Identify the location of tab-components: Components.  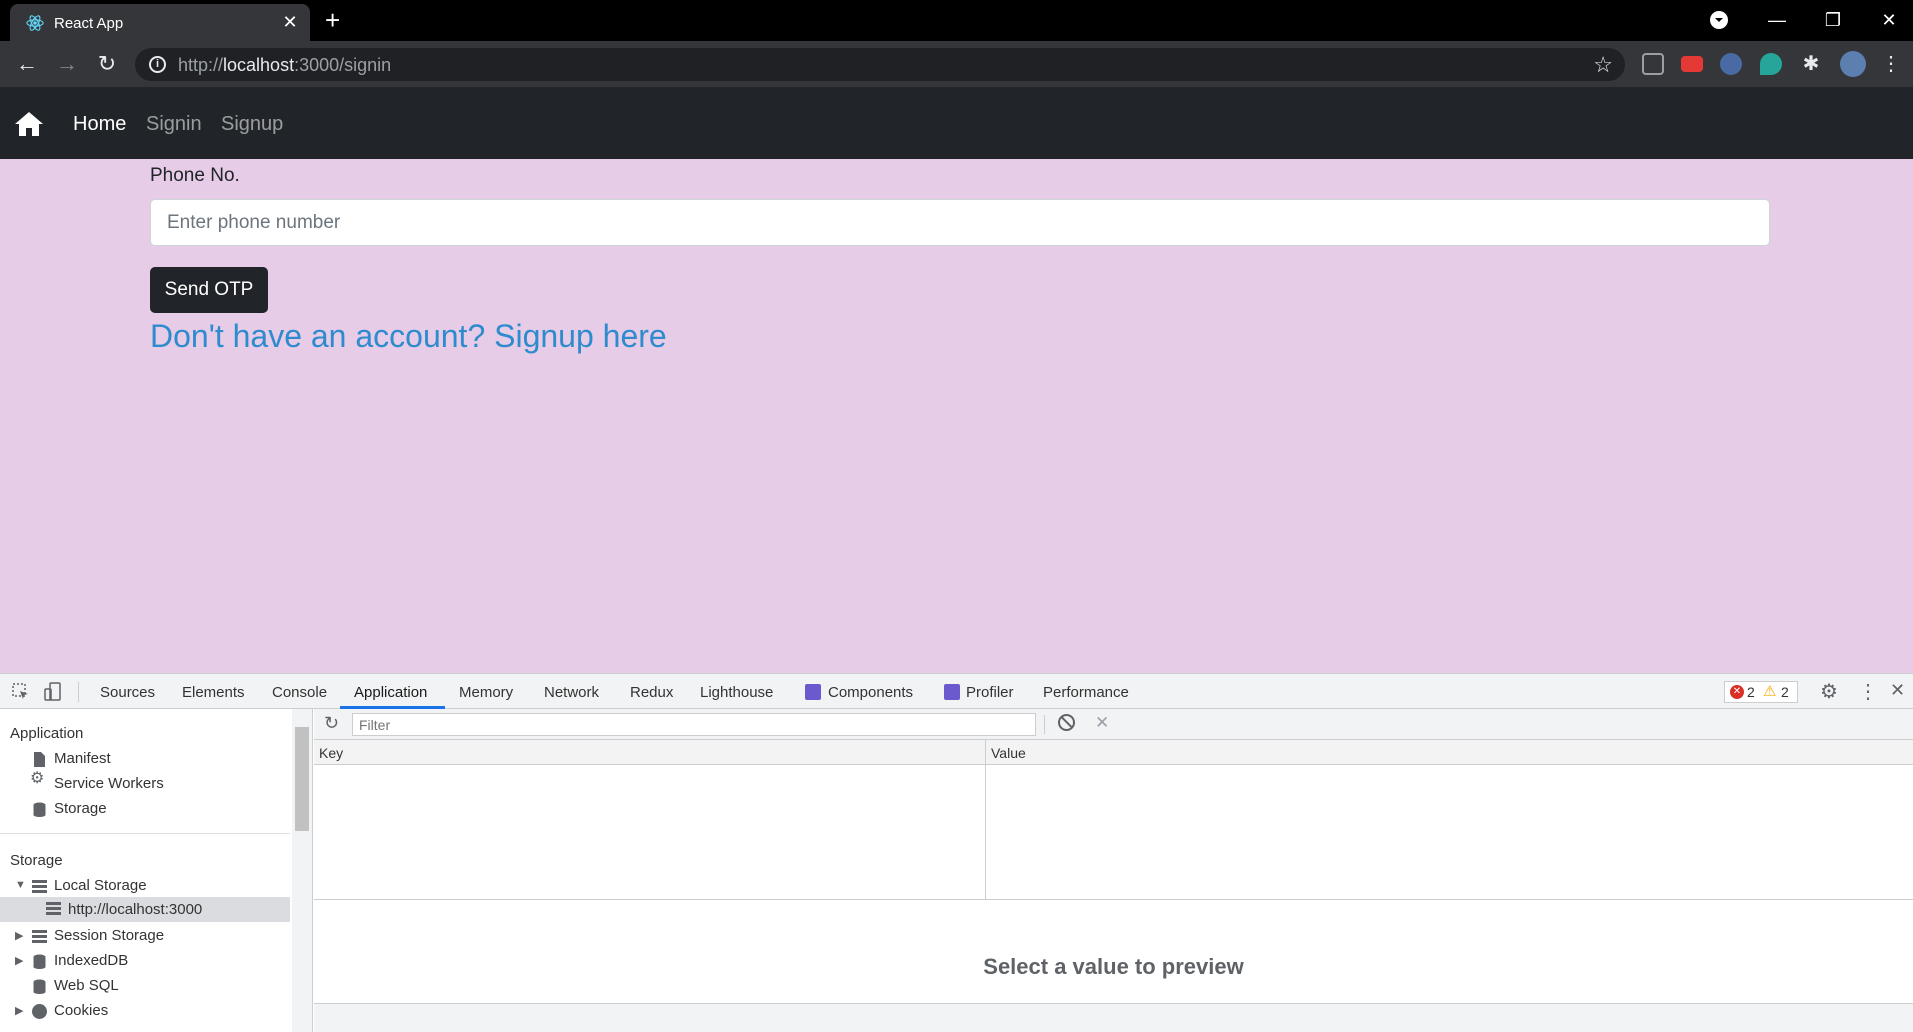
(870, 692).